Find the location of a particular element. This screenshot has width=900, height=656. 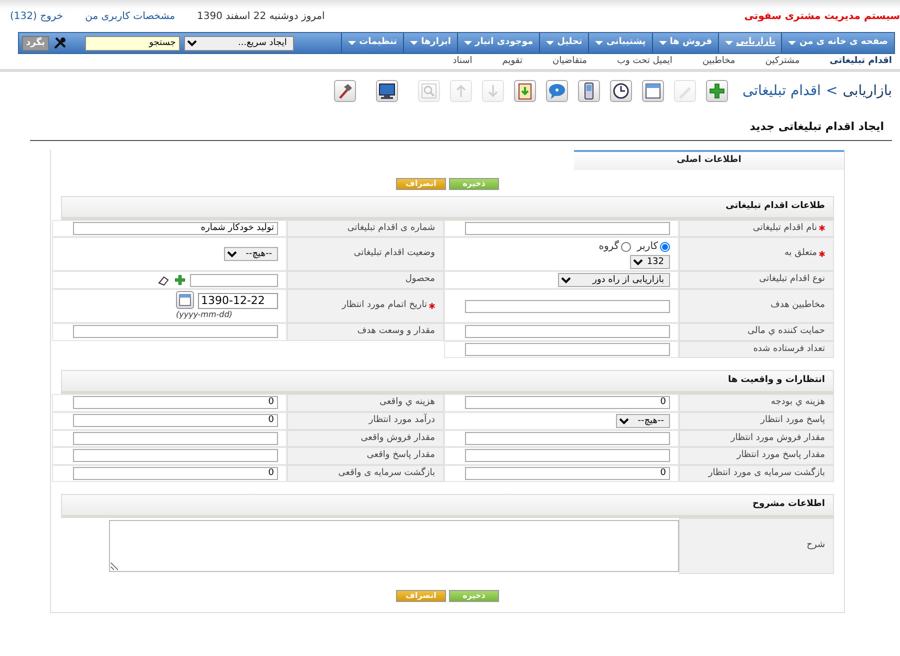

field-label: تاریخ اتمام مورد انتظار is located at coordinates (384, 305).